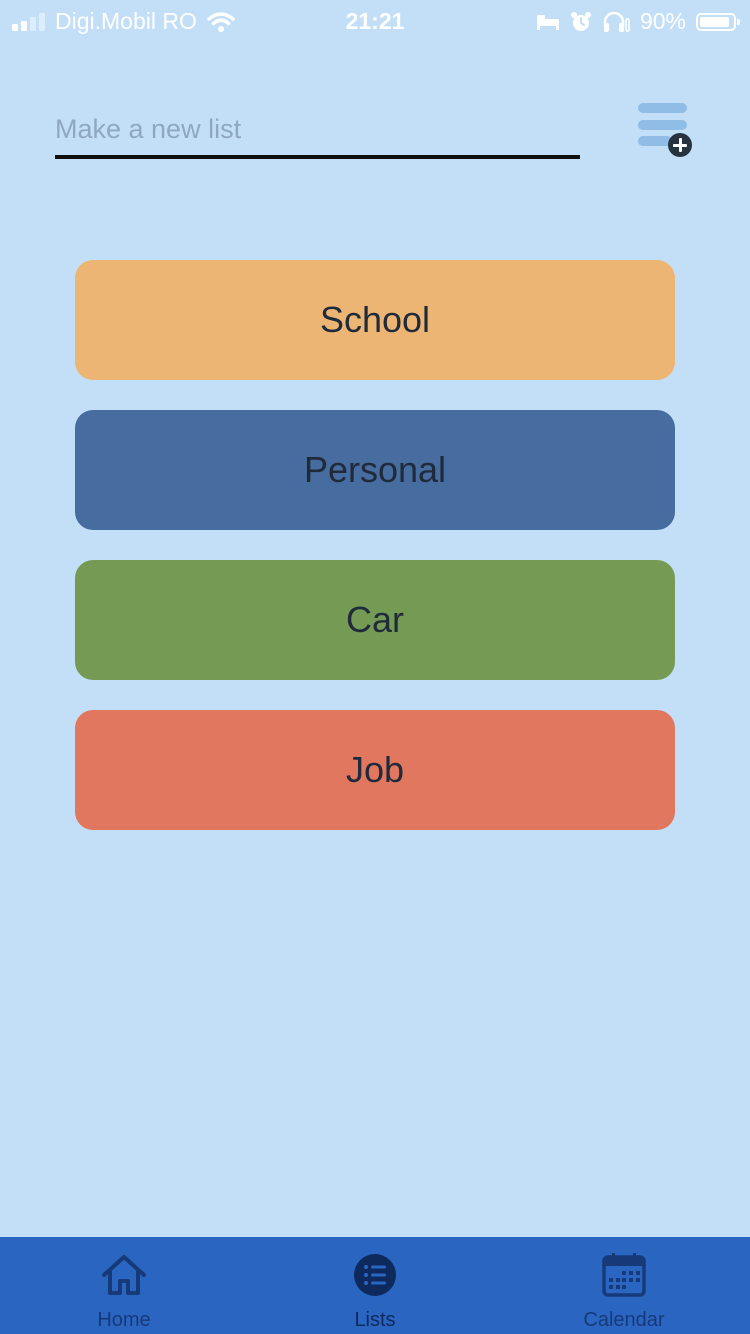 This screenshot has width=750, height=1334. I want to click on bed-icon, so click(547, 22).